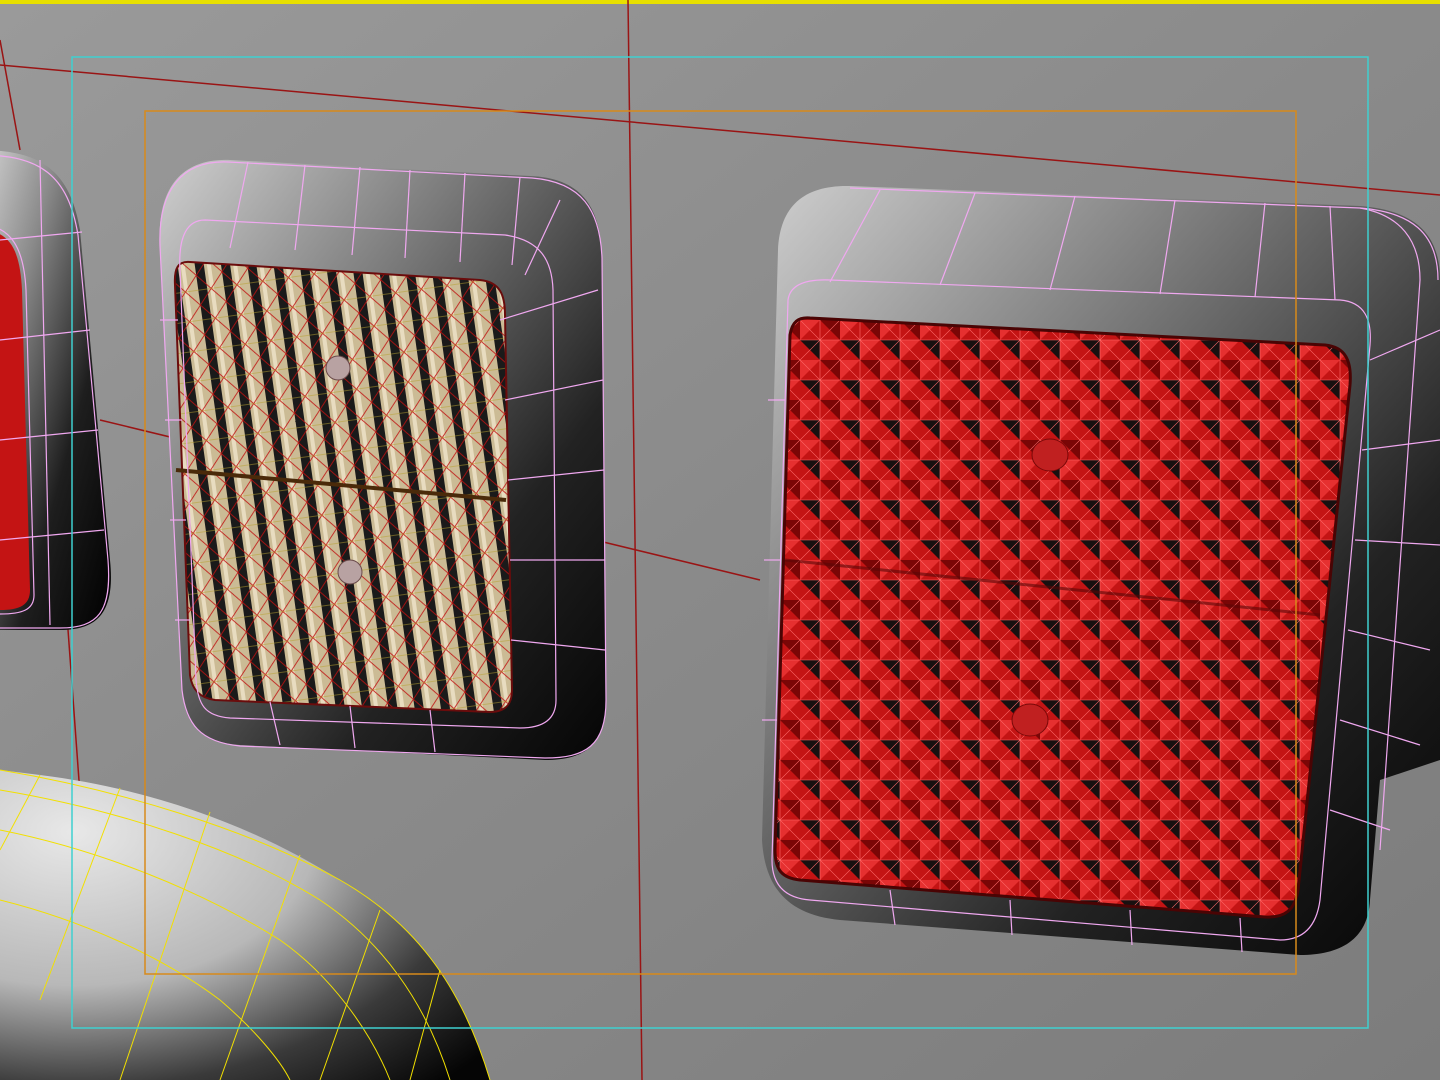  I want to click on red-lamp-screw-top, so click(1050, 455).